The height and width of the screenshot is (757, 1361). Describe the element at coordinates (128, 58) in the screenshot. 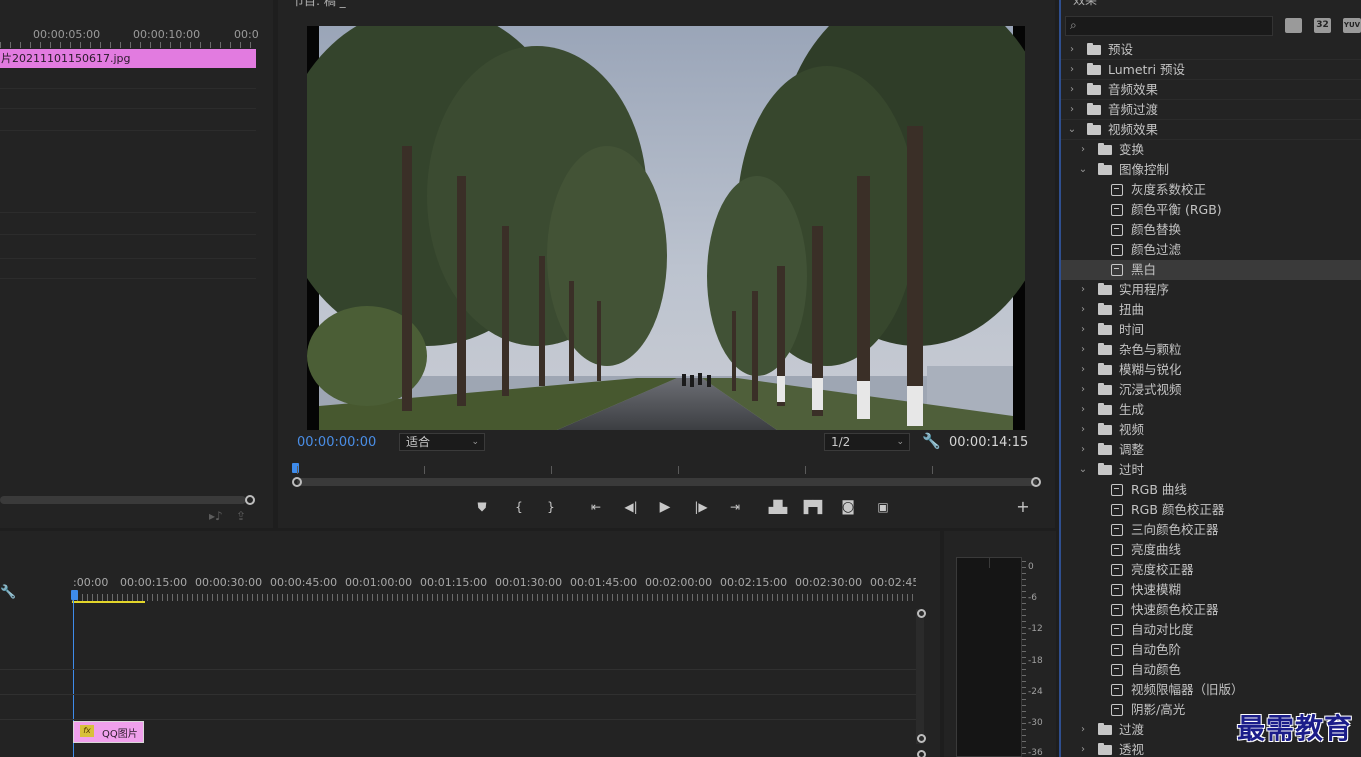

I see `source-clip: 片20211101150617.jpg` at that location.